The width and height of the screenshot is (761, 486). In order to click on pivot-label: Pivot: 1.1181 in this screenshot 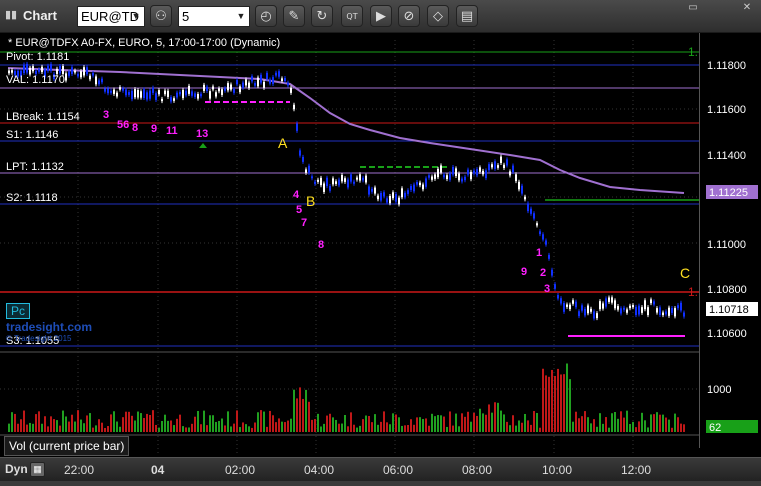, I will do `click(37, 57)`.